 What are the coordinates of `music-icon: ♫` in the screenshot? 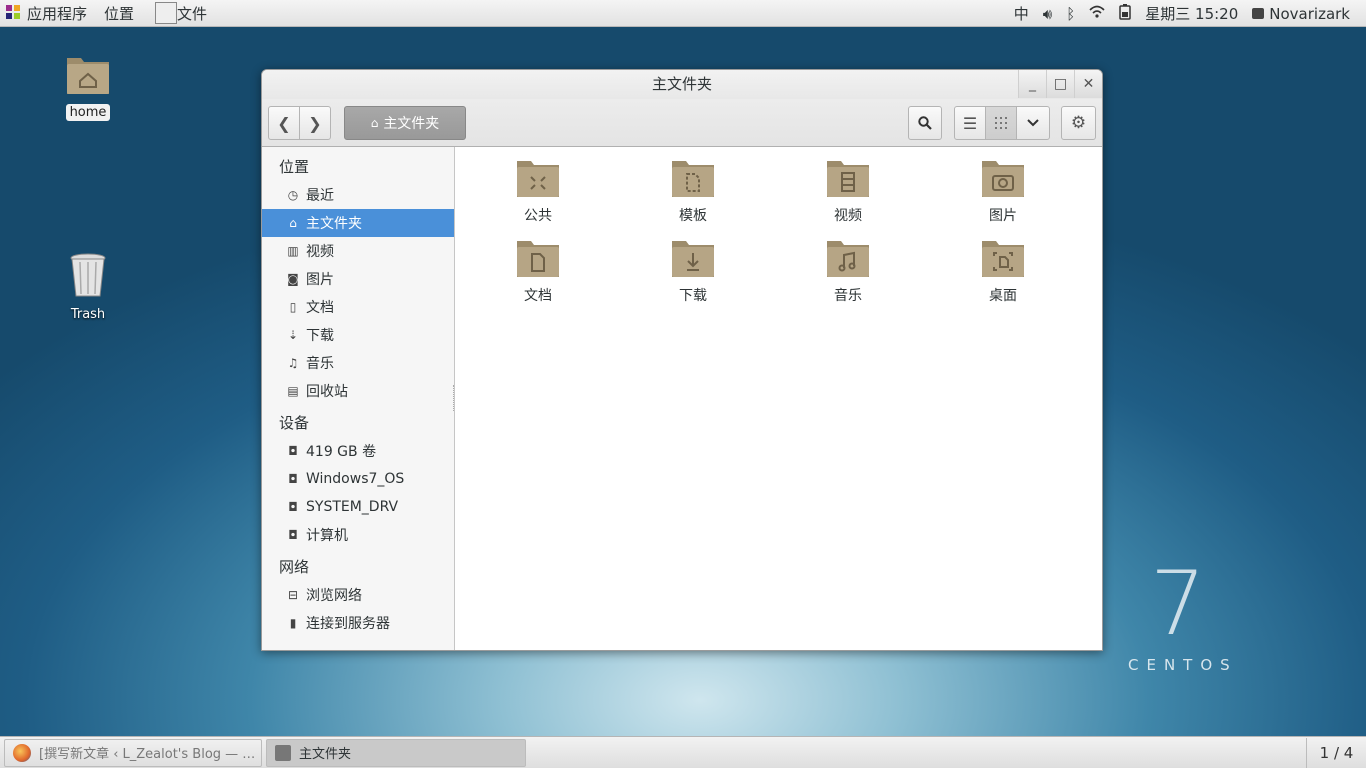 It's located at (293, 363).